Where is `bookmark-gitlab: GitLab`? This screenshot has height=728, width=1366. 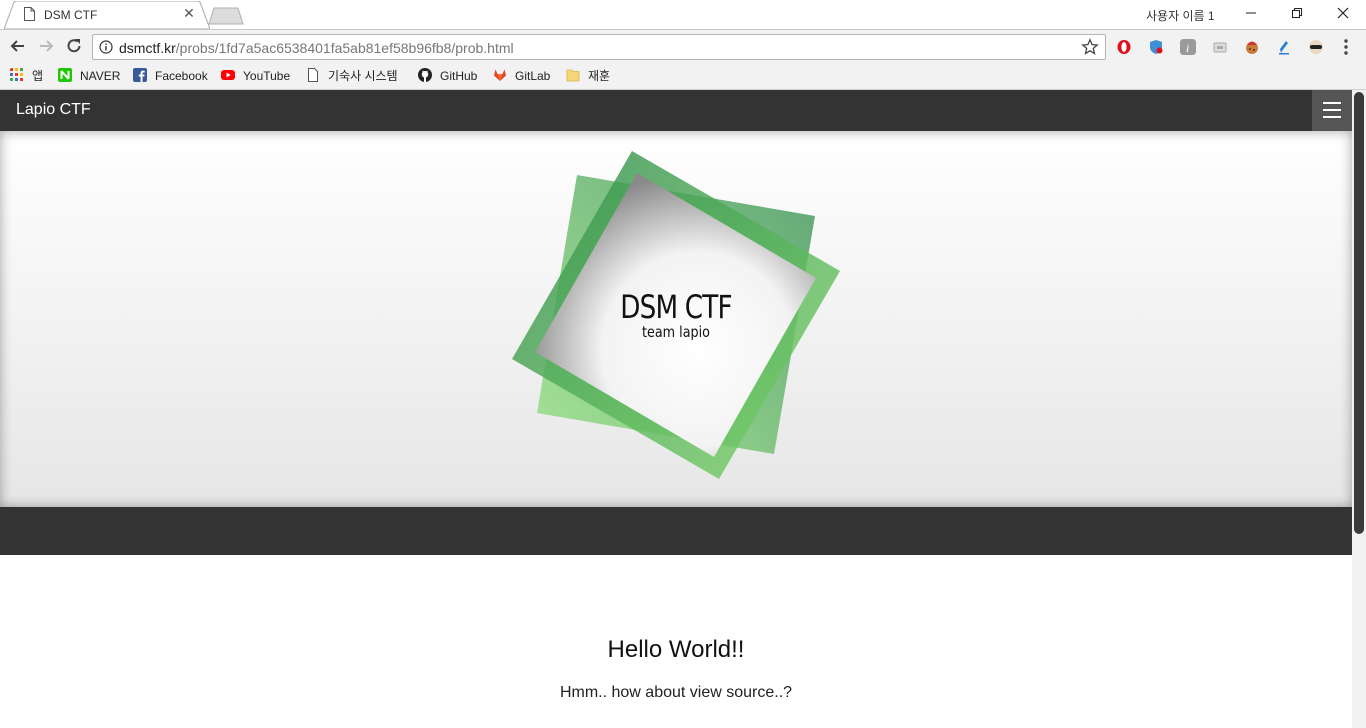 bookmark-gitlab: GitLab is located at coordinates (521, 76).